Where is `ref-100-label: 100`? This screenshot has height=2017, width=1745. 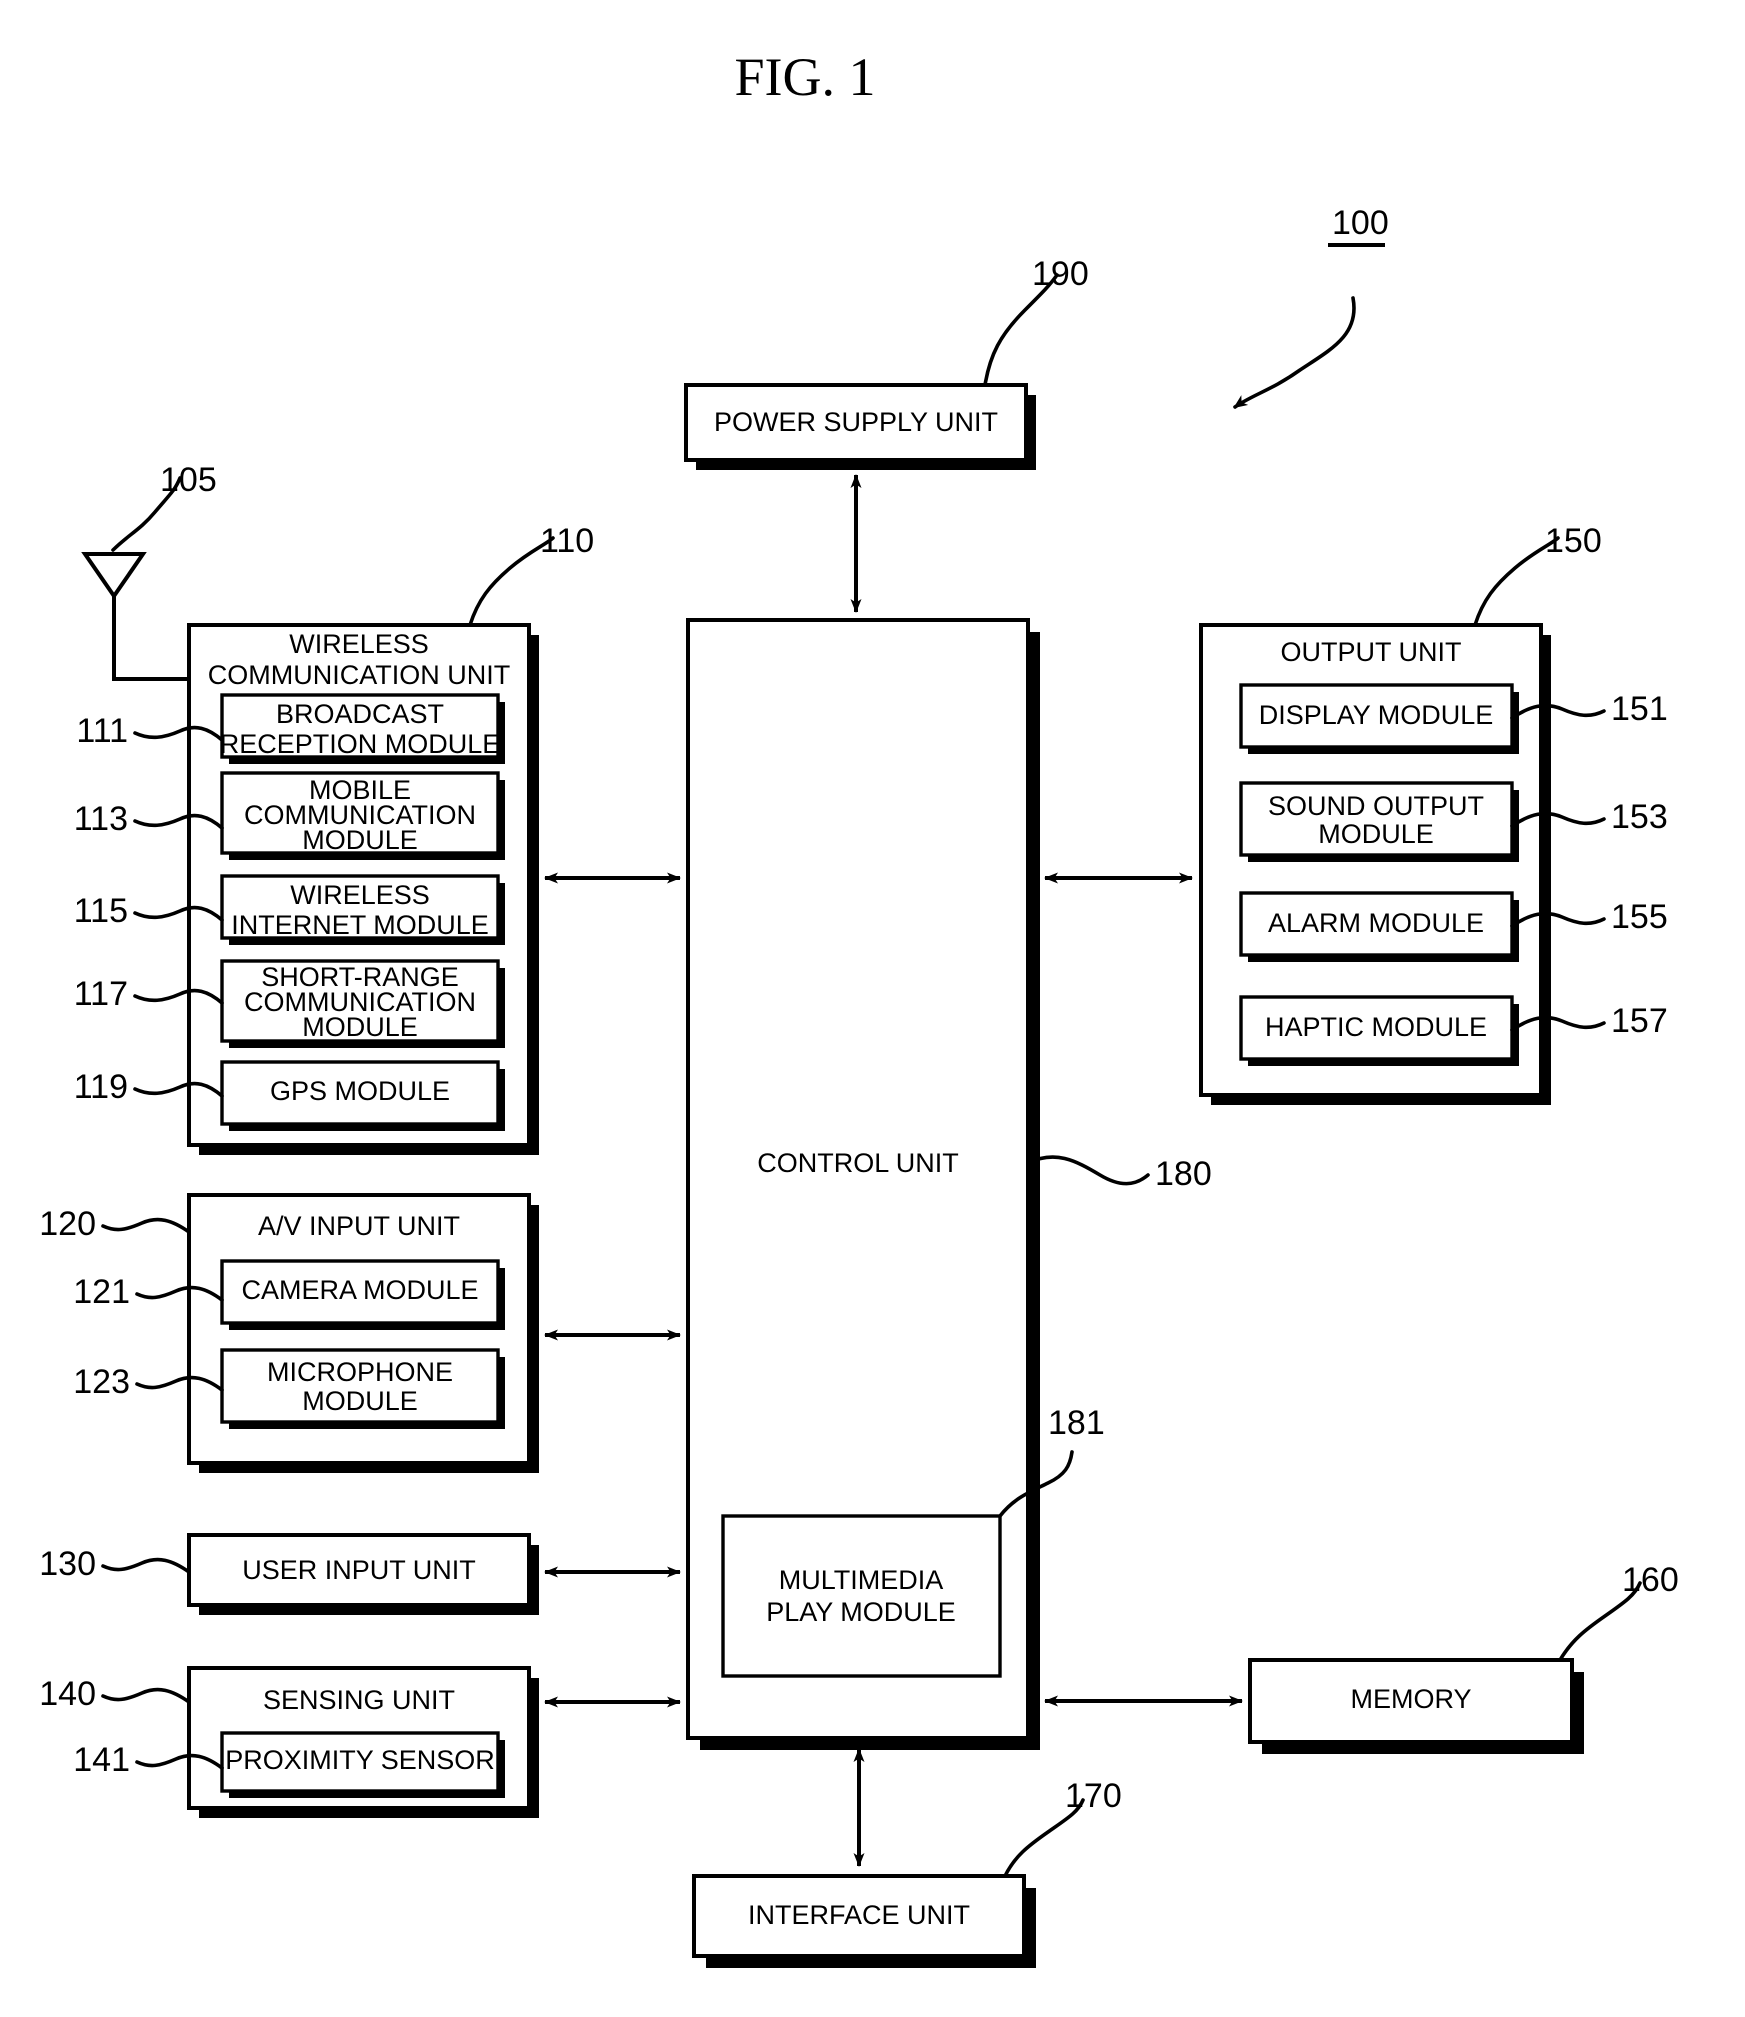 ref-100-label: 100 is located at coordinates (1360, 223).